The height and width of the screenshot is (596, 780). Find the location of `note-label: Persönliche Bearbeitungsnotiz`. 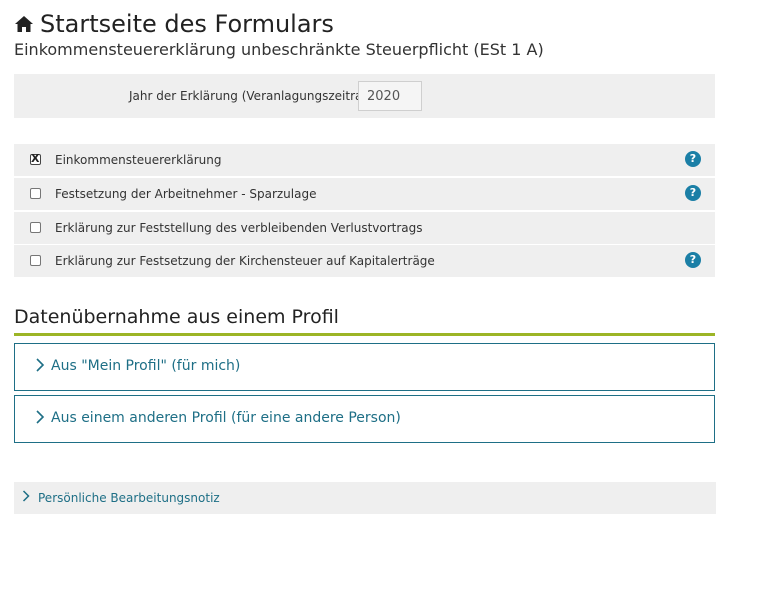

note-label: Persönliche Bearbeitungsnotiz is located at coordinates (129, 498).